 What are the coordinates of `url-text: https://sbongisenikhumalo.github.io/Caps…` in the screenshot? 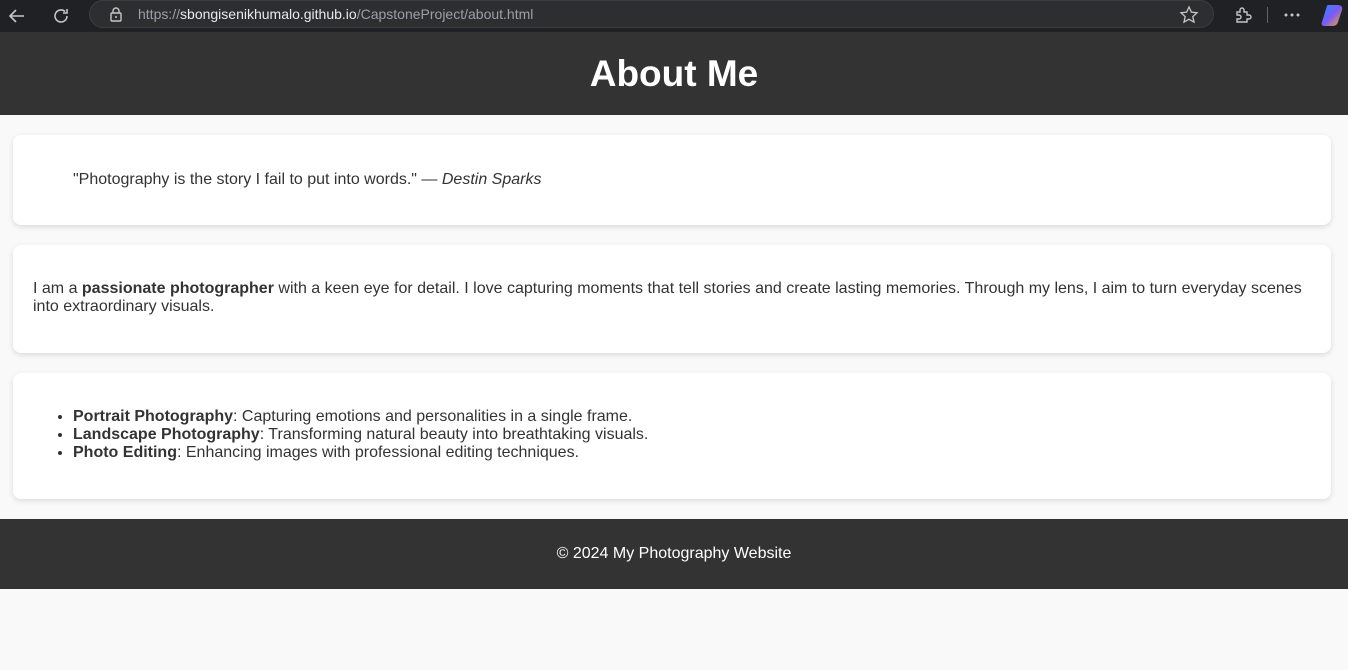 It's located at (335, 14).